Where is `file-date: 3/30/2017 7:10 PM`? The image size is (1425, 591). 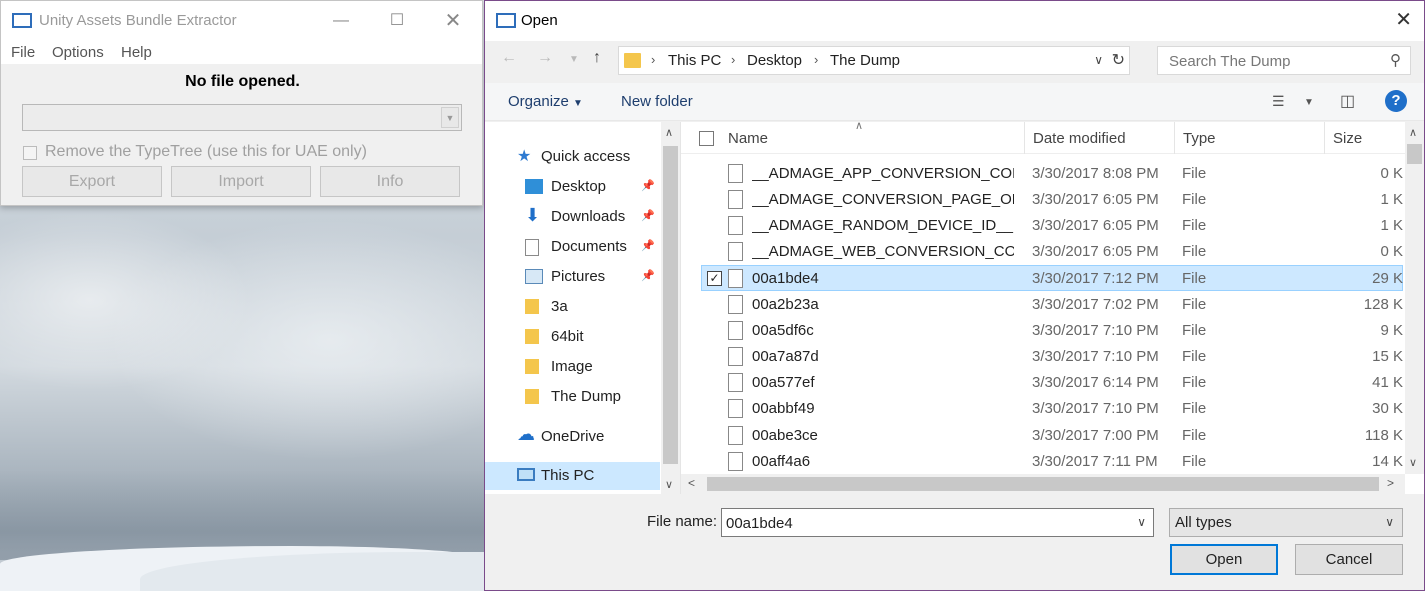
file-date: 3/30/2017 7:10 PM is located at coordinates (1095, 356).